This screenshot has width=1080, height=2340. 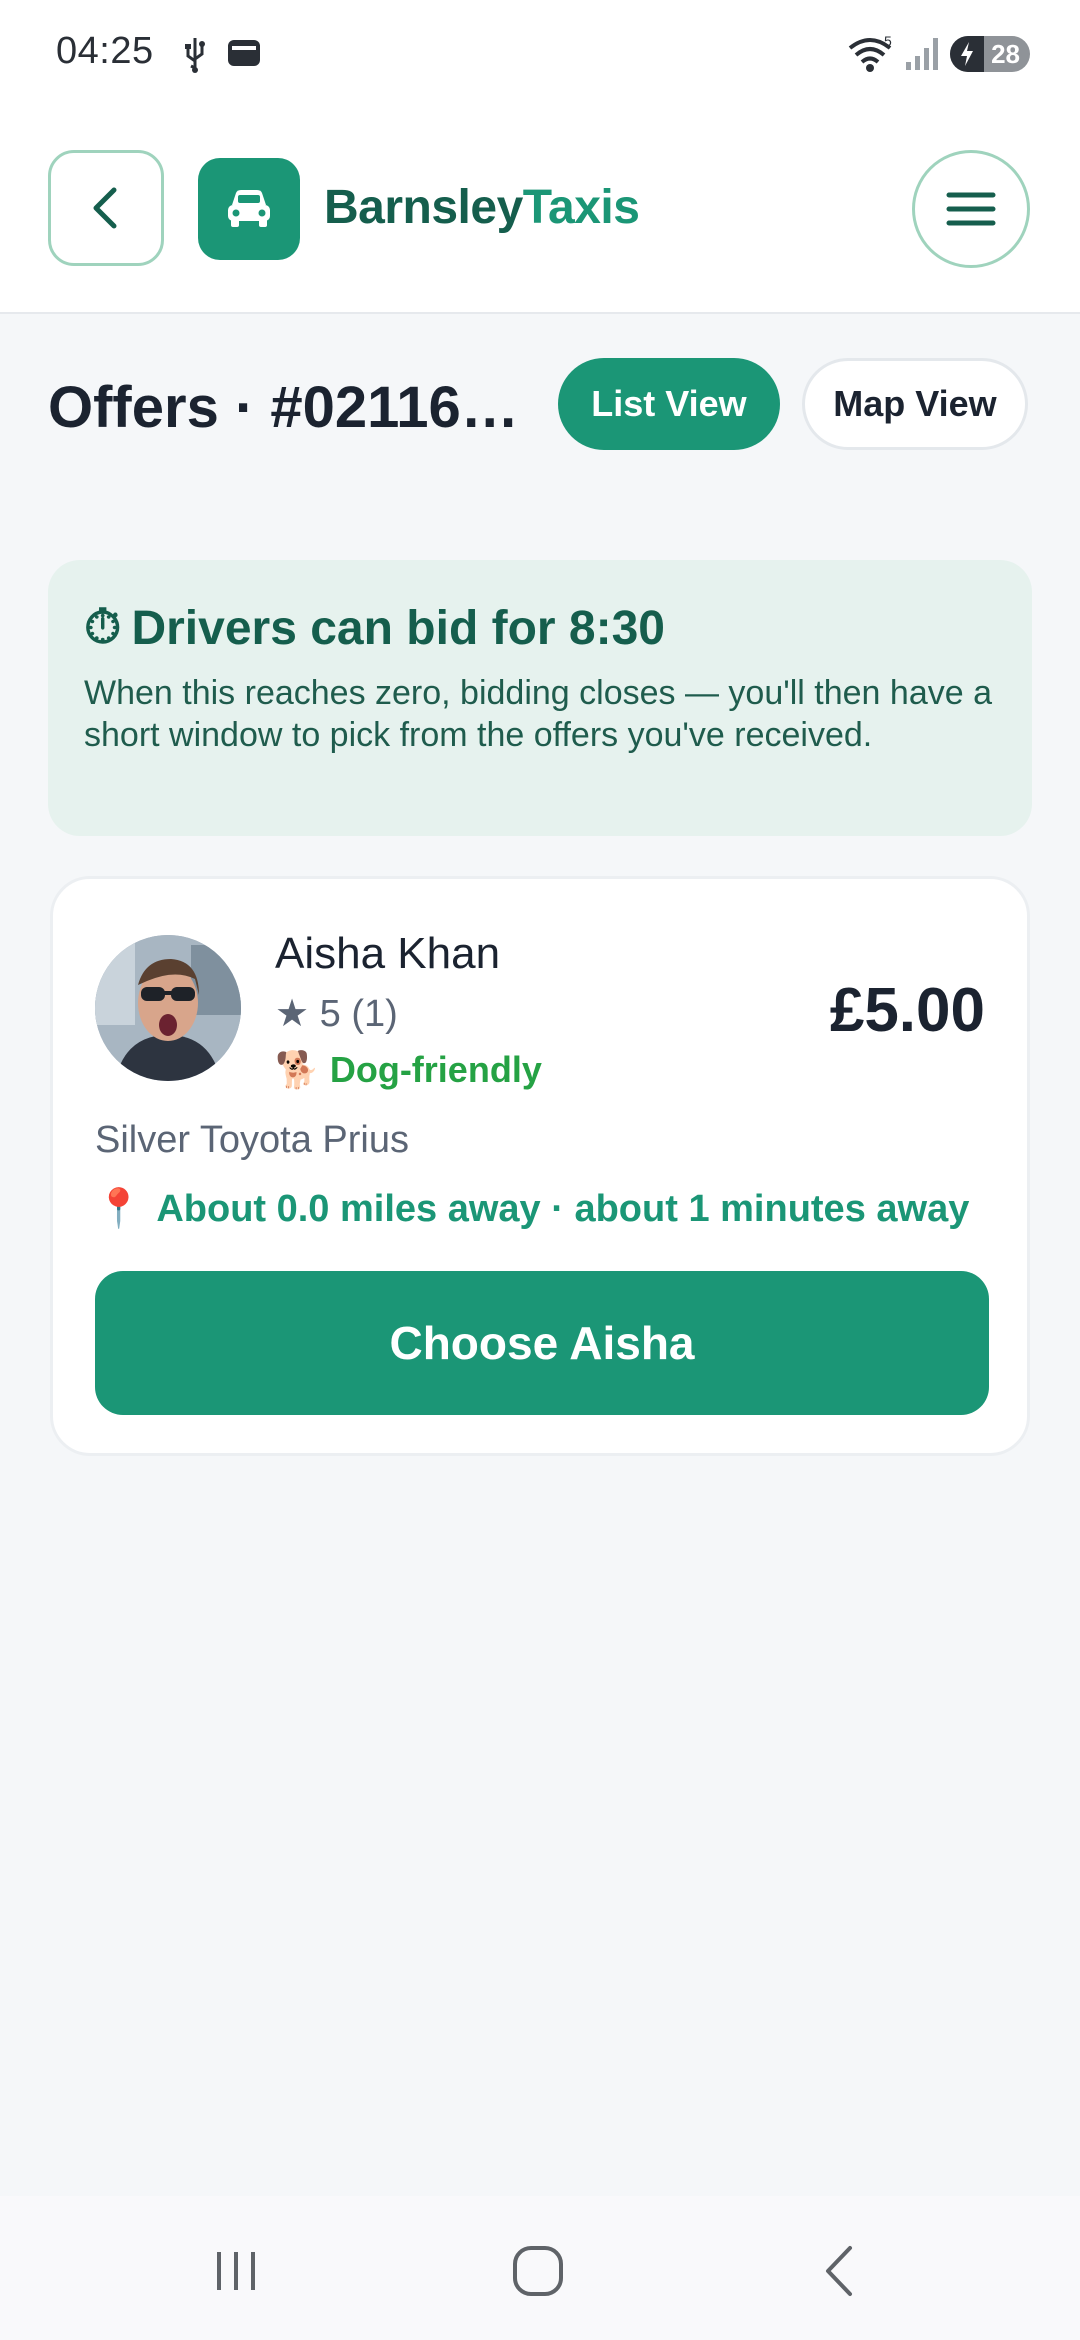 What do you see at coordinates (888, 41) in the screenshot?
I see `svg-text: 5` at bounding box center [888, 41].